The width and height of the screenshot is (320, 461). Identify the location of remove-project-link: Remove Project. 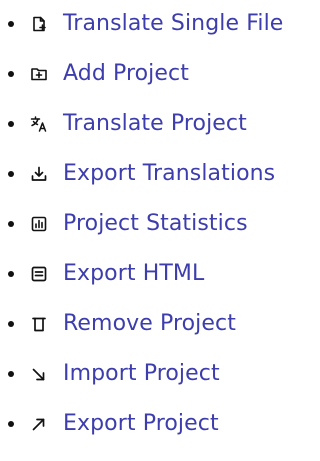
(149, 324).